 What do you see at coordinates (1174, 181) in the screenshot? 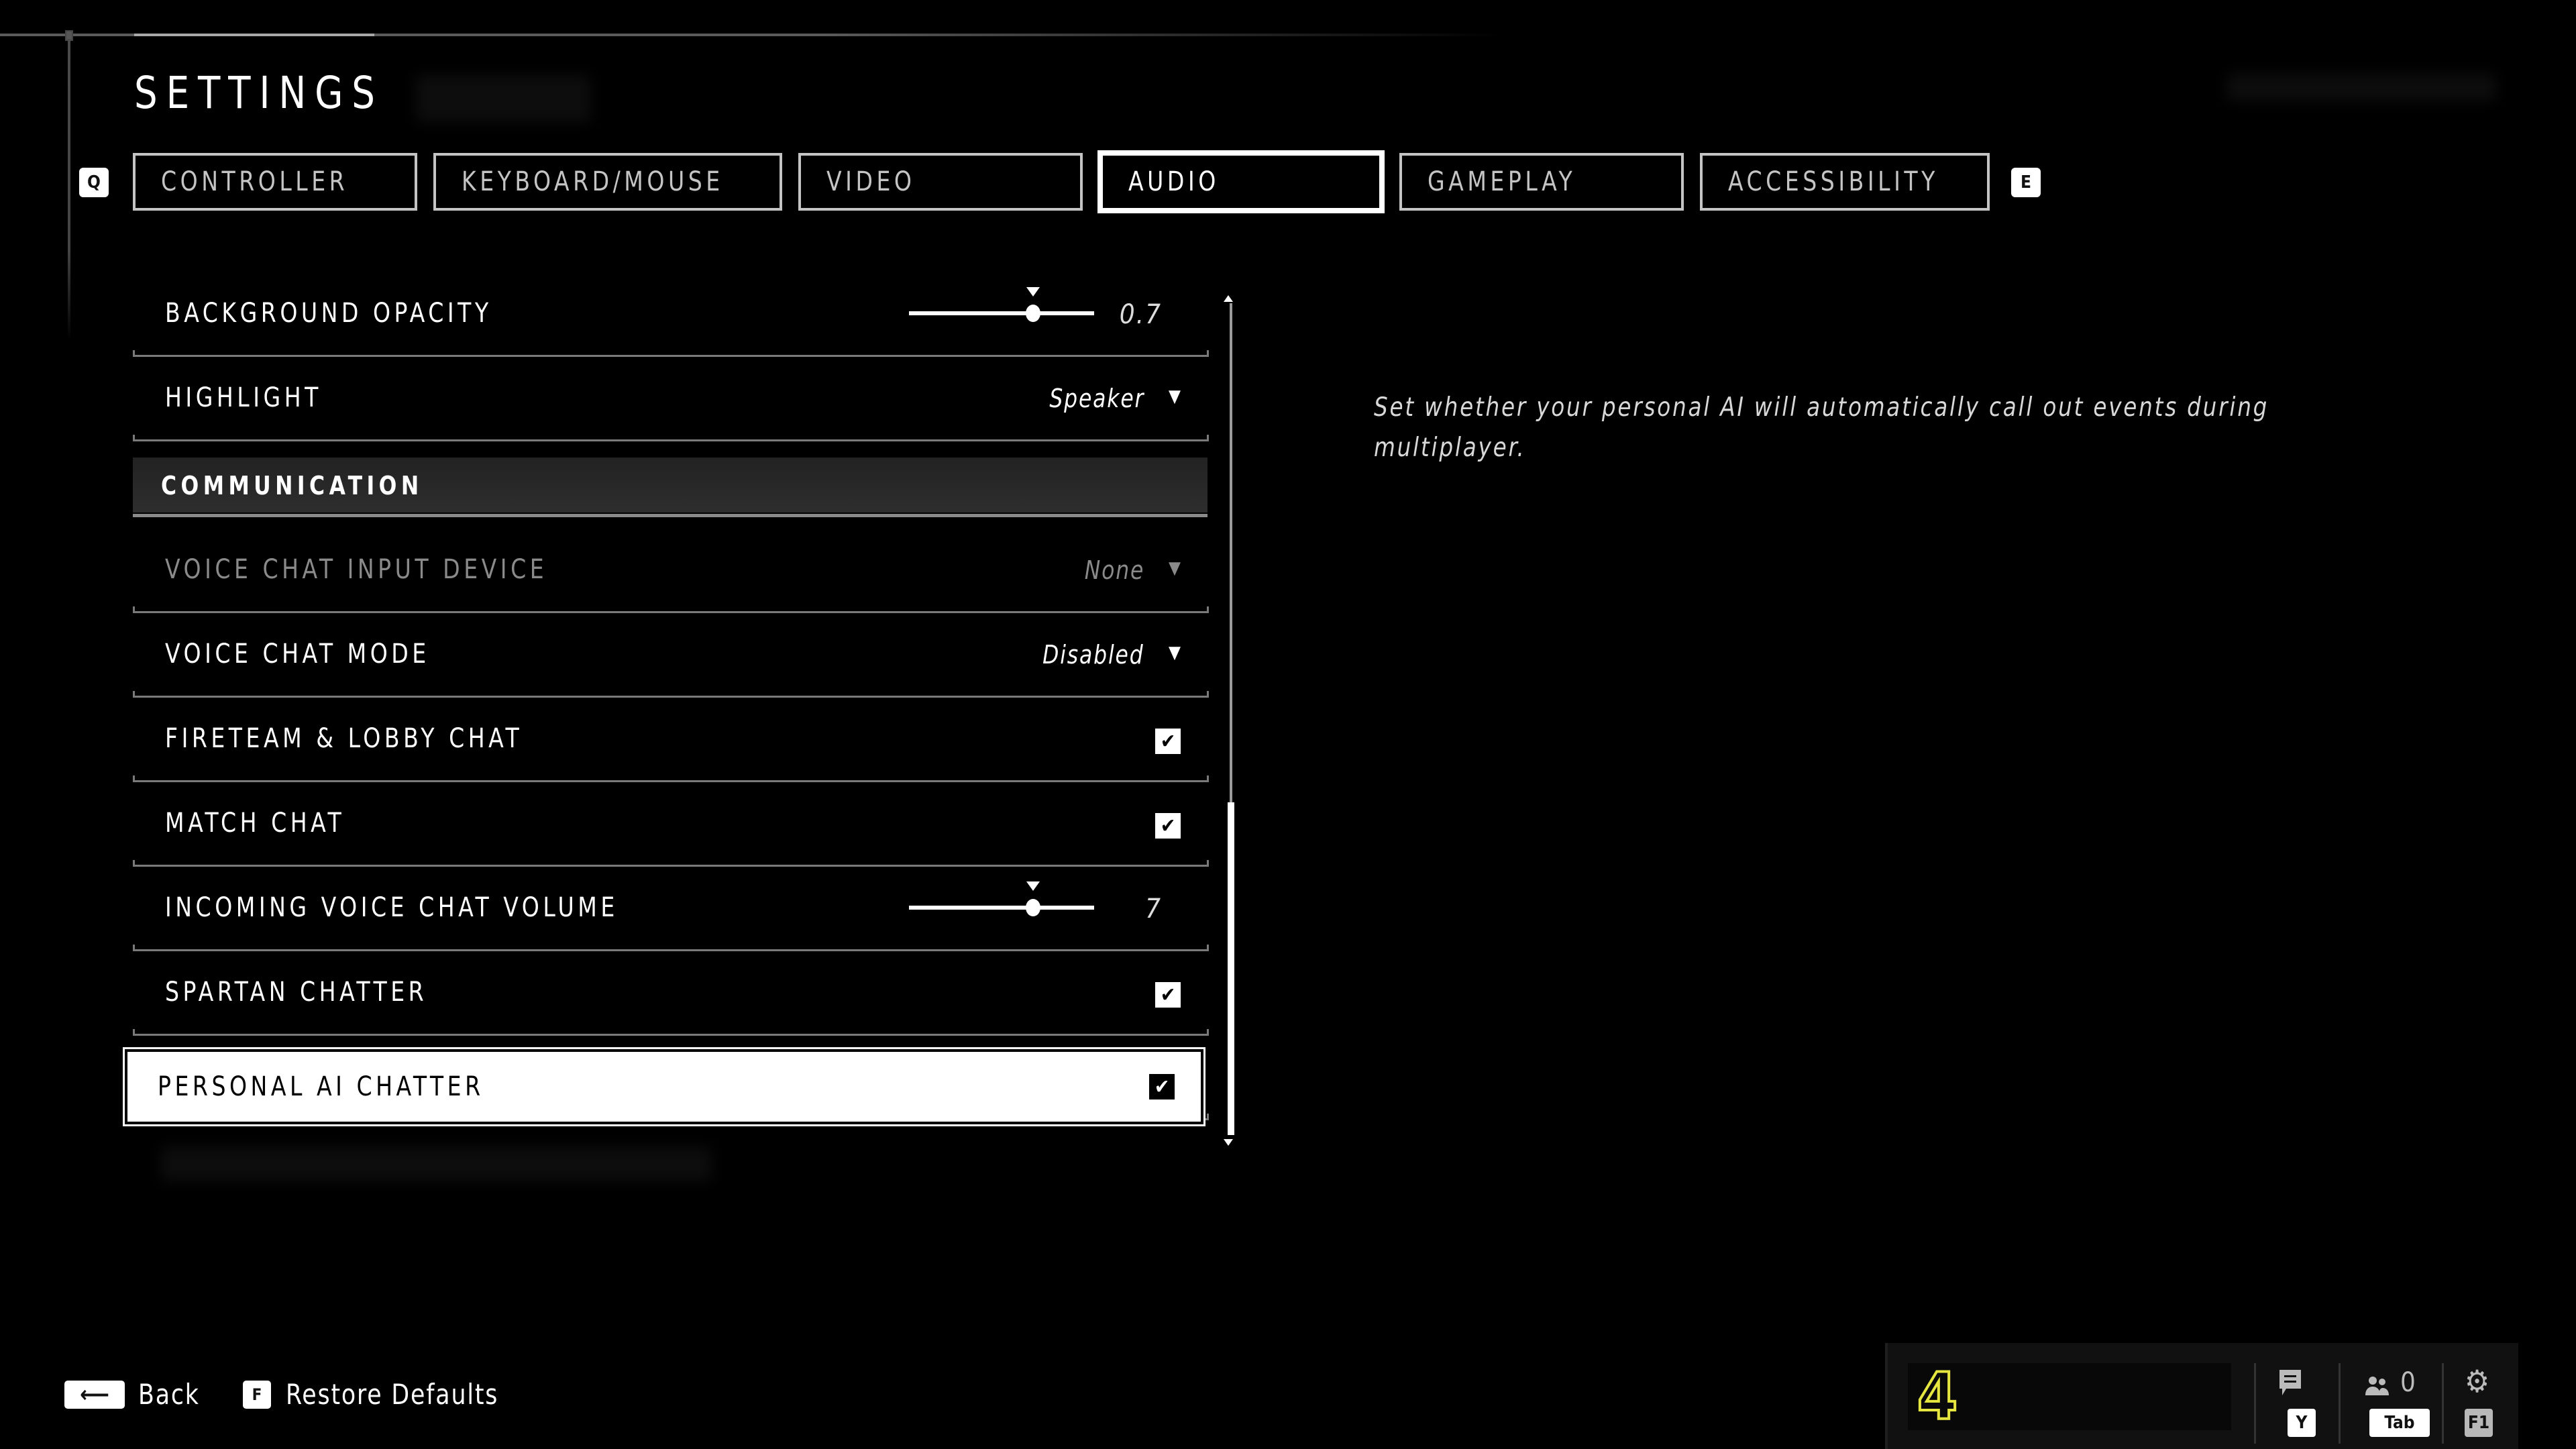
I see `tab-label: AUDIO` at bounding box center [1174, 181].